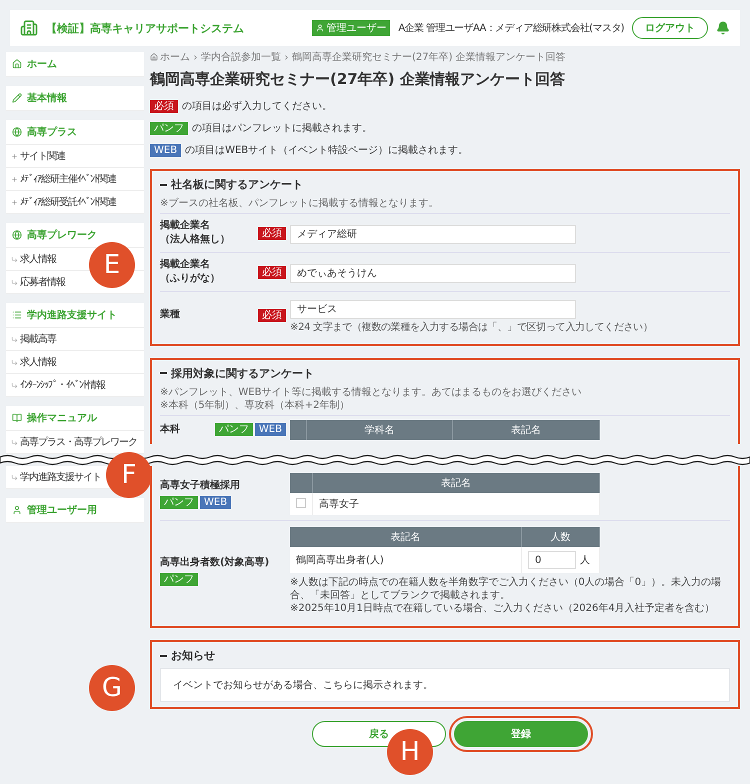  What do you see at coordinates (58, 385) in the screenshot?
I see `sidebar-subitem: ｲﾝﾀｰﾝｼｯﾌﾟ・ｲﾍﾞﾝﾄ情報` at bounding box center [58, 385].